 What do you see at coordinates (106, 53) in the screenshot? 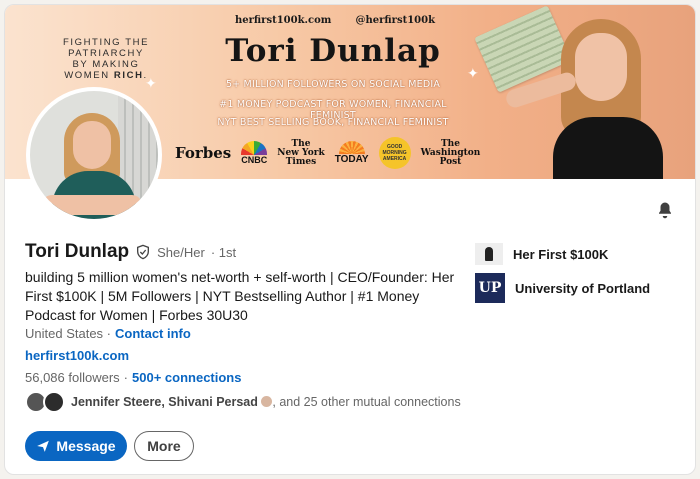
I see `tagline-line: PATRIARCHY` at bounding box center [106, 53].